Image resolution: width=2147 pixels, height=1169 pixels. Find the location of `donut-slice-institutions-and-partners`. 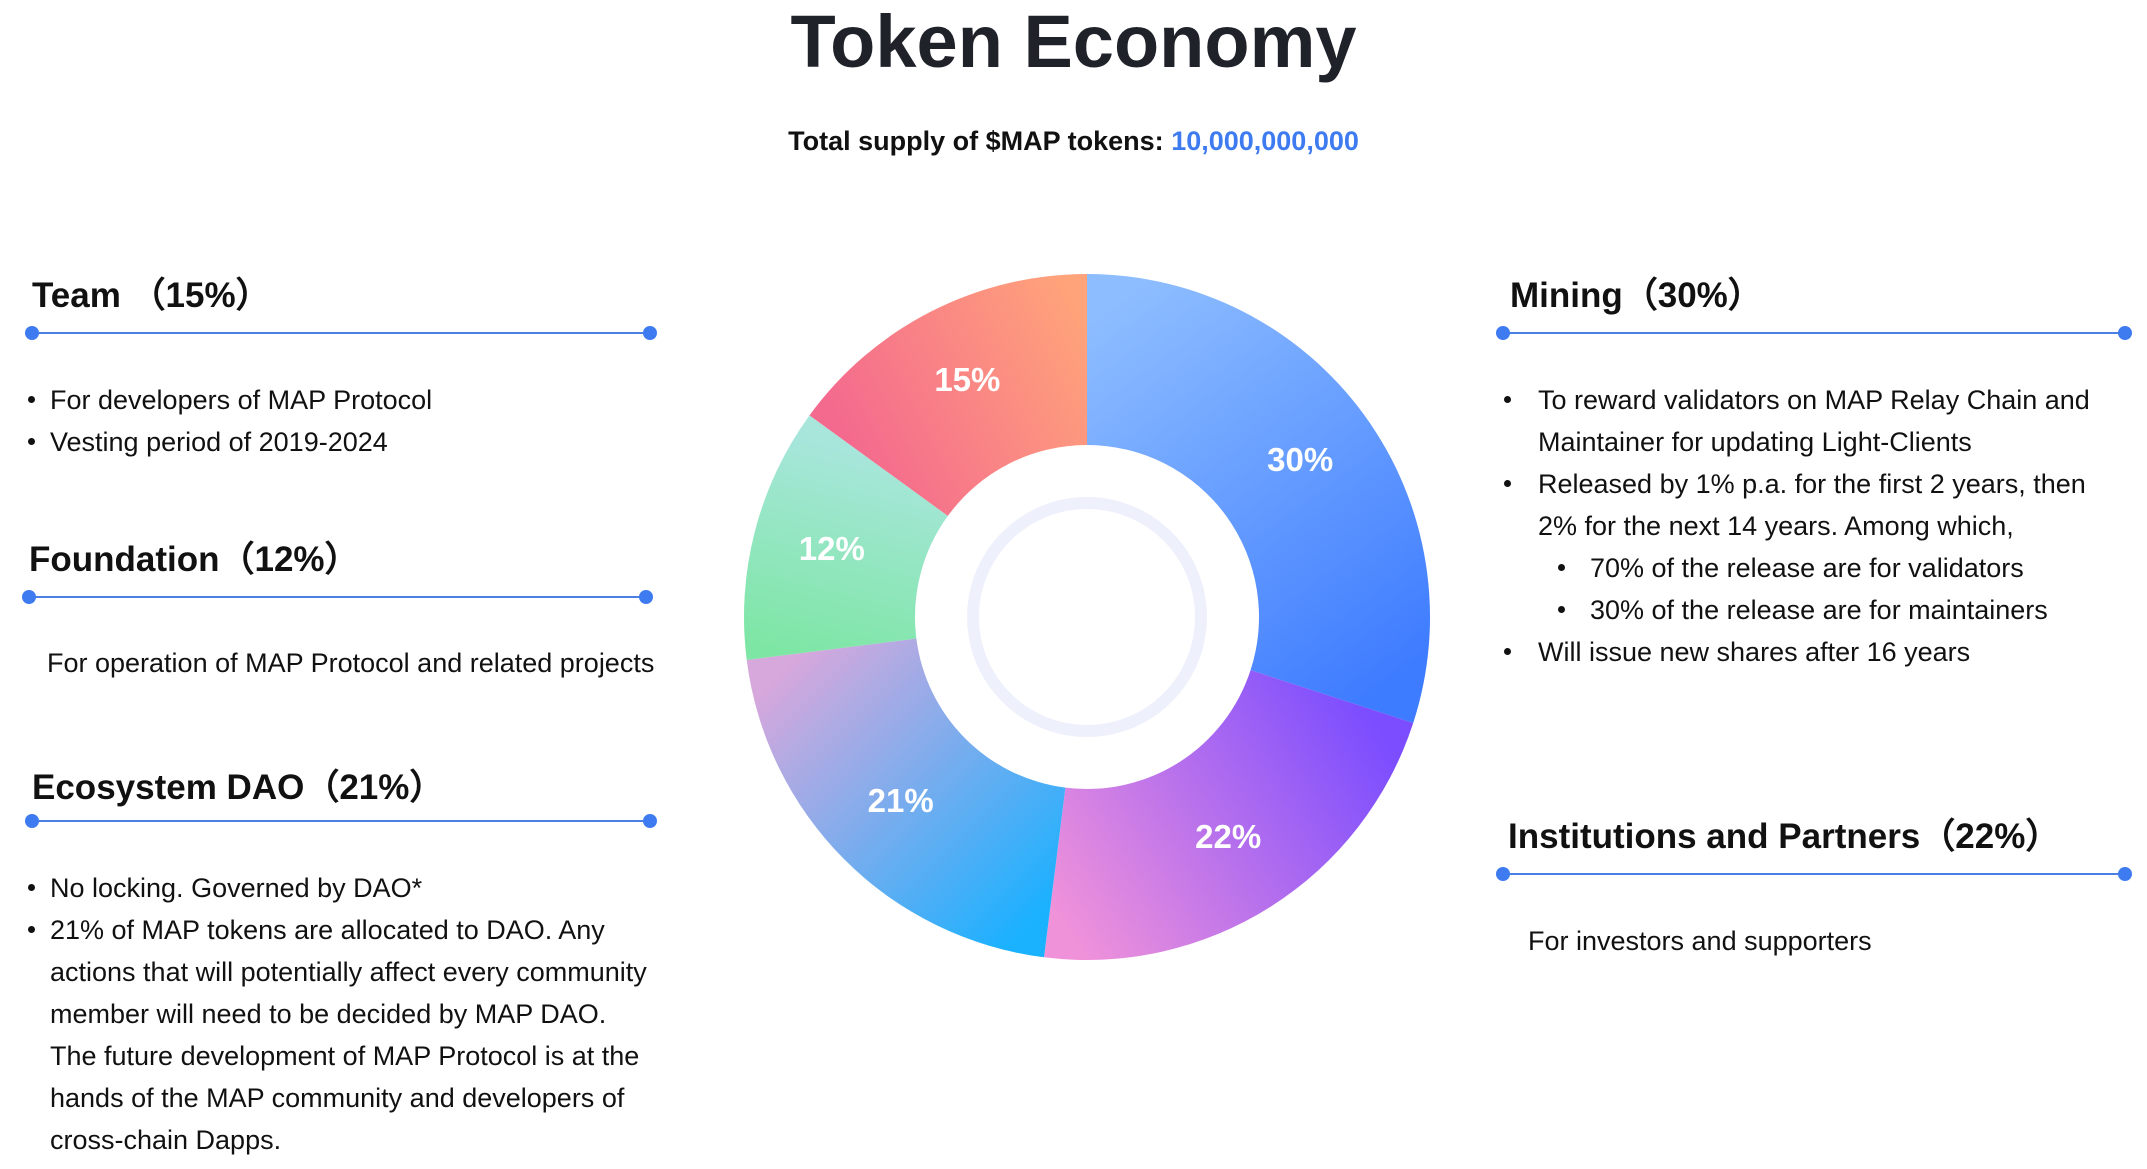

donut-slice-institutions-and-partners is located at coordinates (1229, 815).